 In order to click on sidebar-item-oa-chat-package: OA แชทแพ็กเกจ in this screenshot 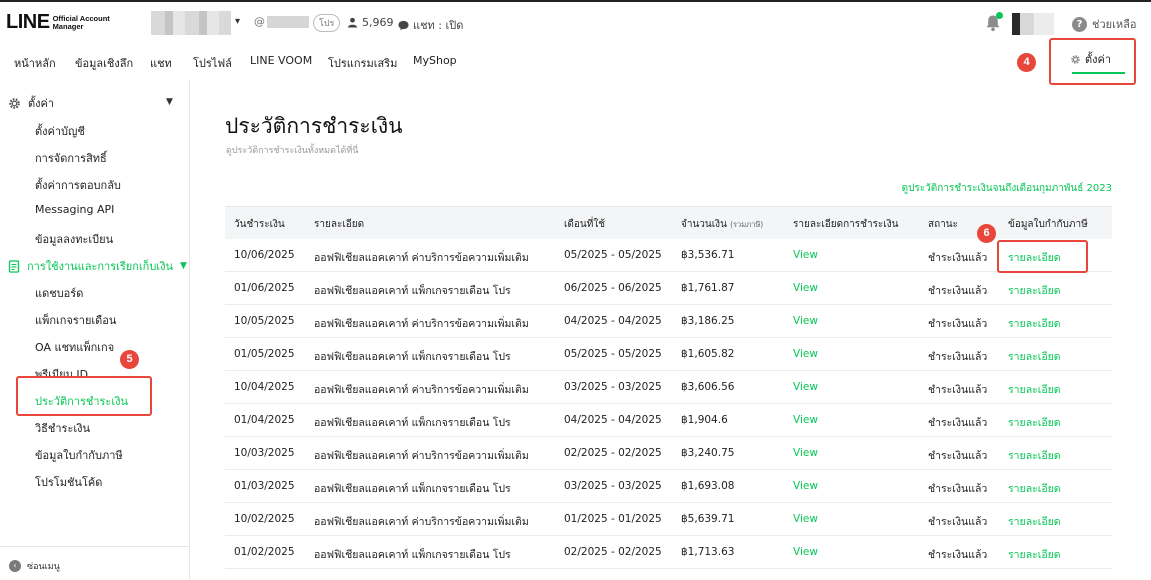, I will do `click(74, 347)`.